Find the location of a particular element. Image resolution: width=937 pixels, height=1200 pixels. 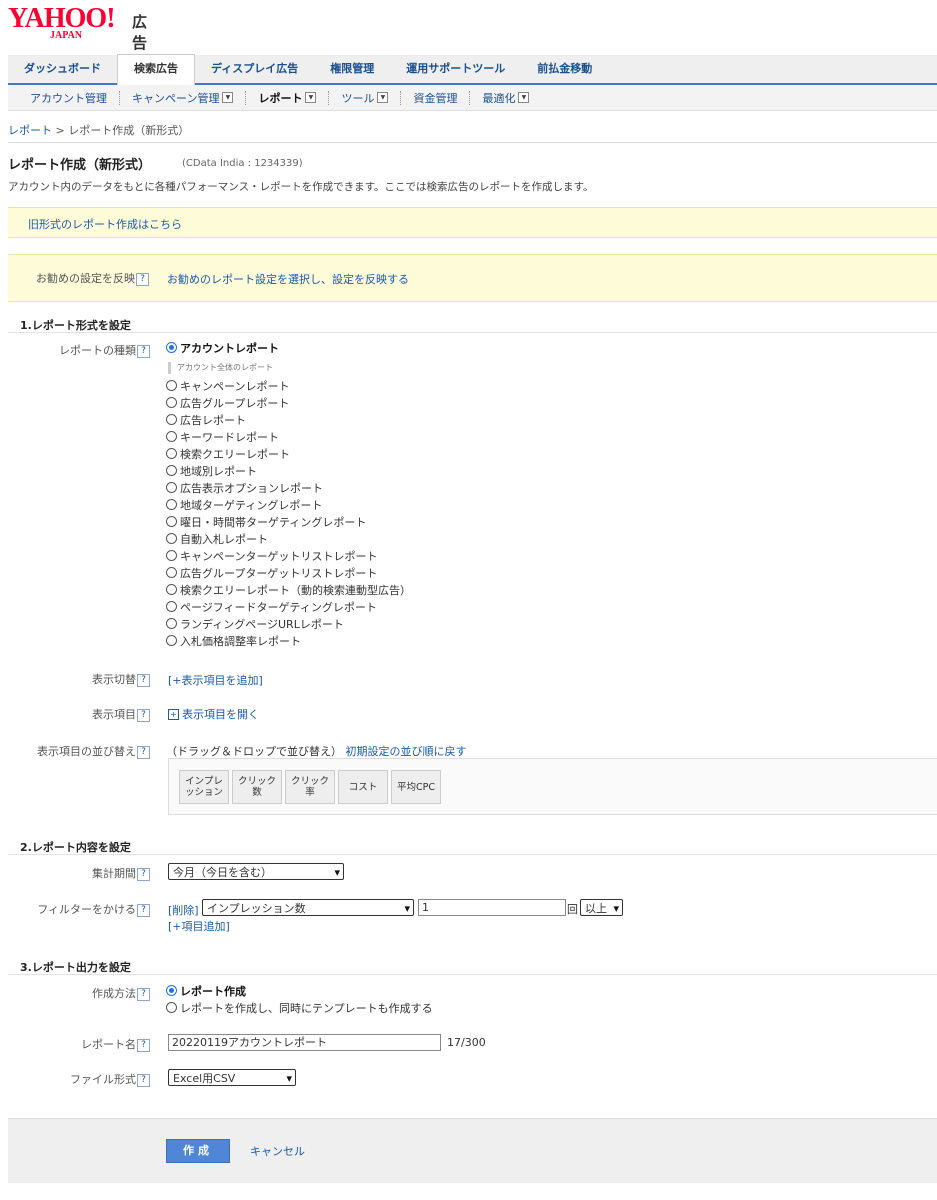

report-type-option: 地域別レポート is located at coordinates (288, 470).